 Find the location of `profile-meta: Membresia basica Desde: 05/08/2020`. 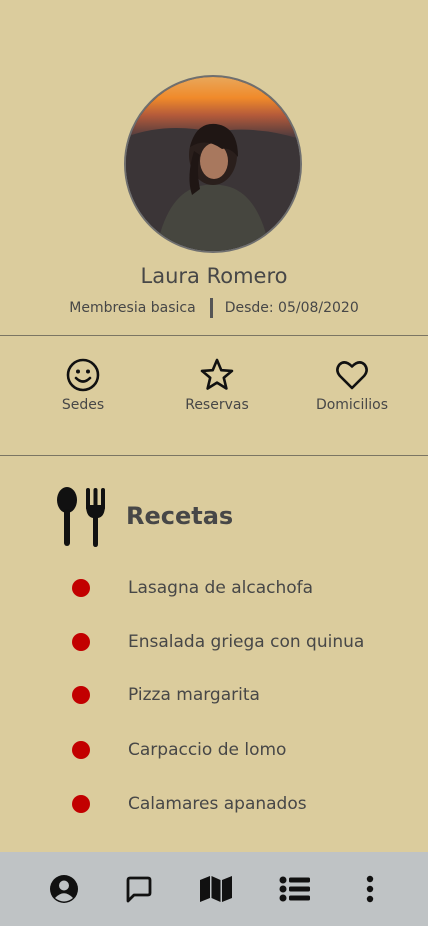

profile-meta: Membresia basica Desde: 05/08/2020 is located at coordinates (214, 308).